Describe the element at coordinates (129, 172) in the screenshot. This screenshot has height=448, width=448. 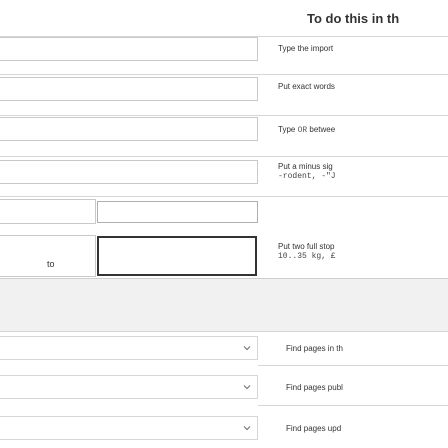
I see `none-words-input` at that location.